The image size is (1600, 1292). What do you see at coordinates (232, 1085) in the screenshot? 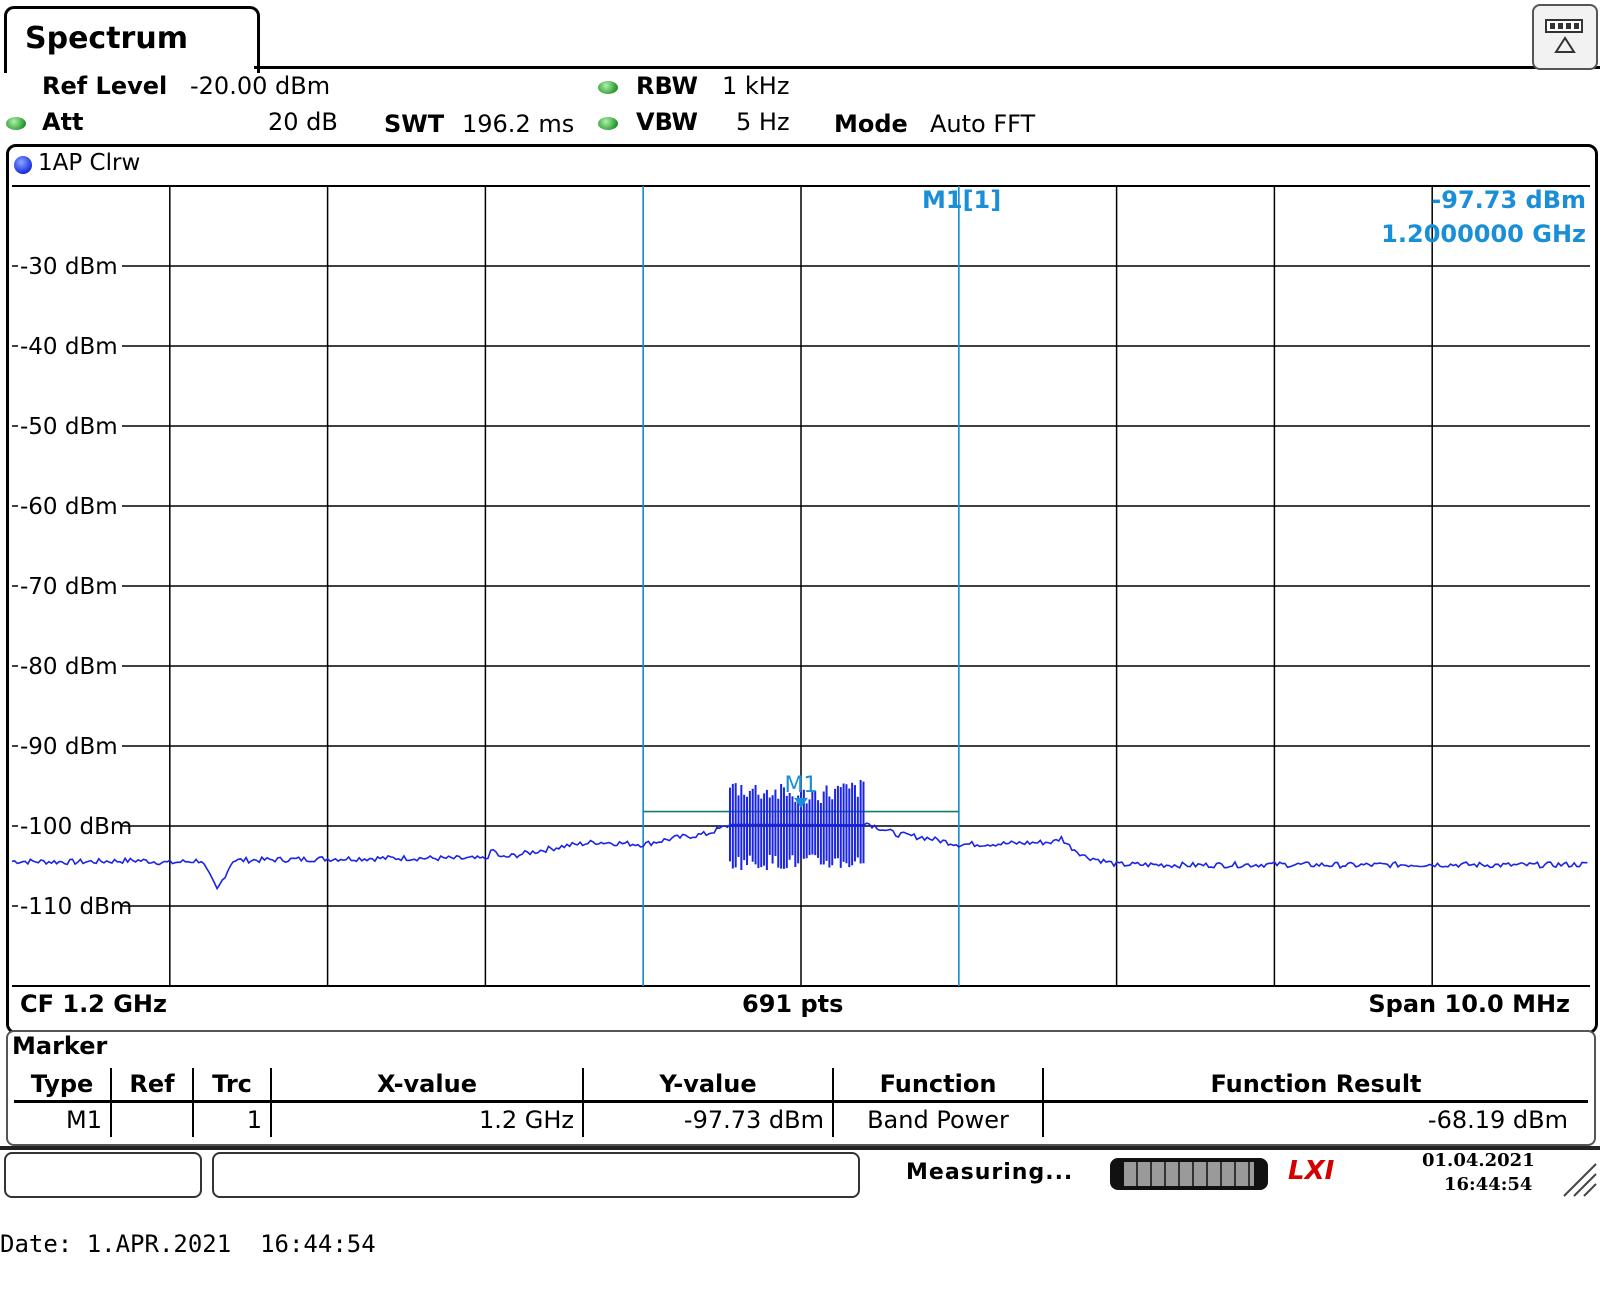
I see `col-trc: Trc` at bounding box center [232, 1085].